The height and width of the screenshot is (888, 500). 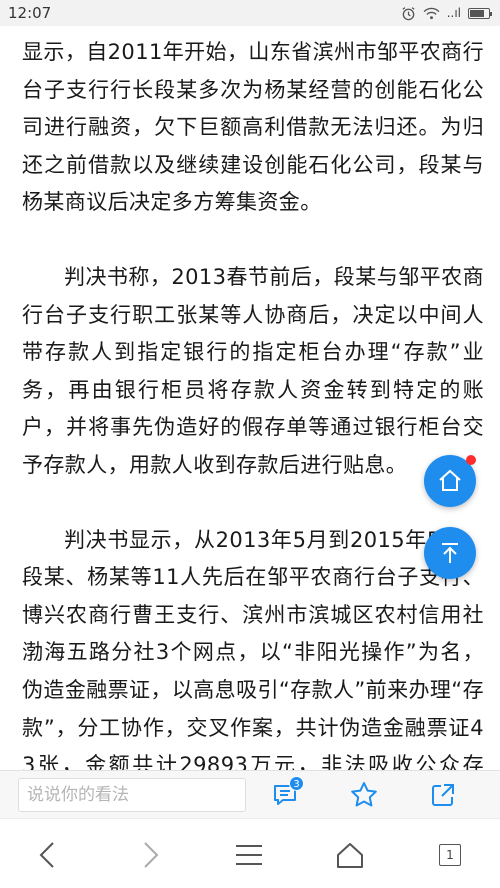 I want to click on share-button, so click(x=443, y=795).